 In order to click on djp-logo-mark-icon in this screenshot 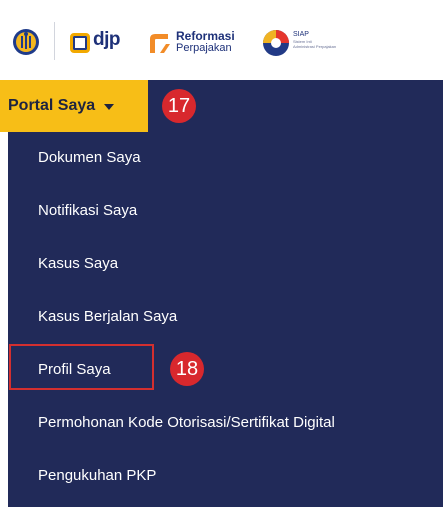, I will do `click(80, 43)`.